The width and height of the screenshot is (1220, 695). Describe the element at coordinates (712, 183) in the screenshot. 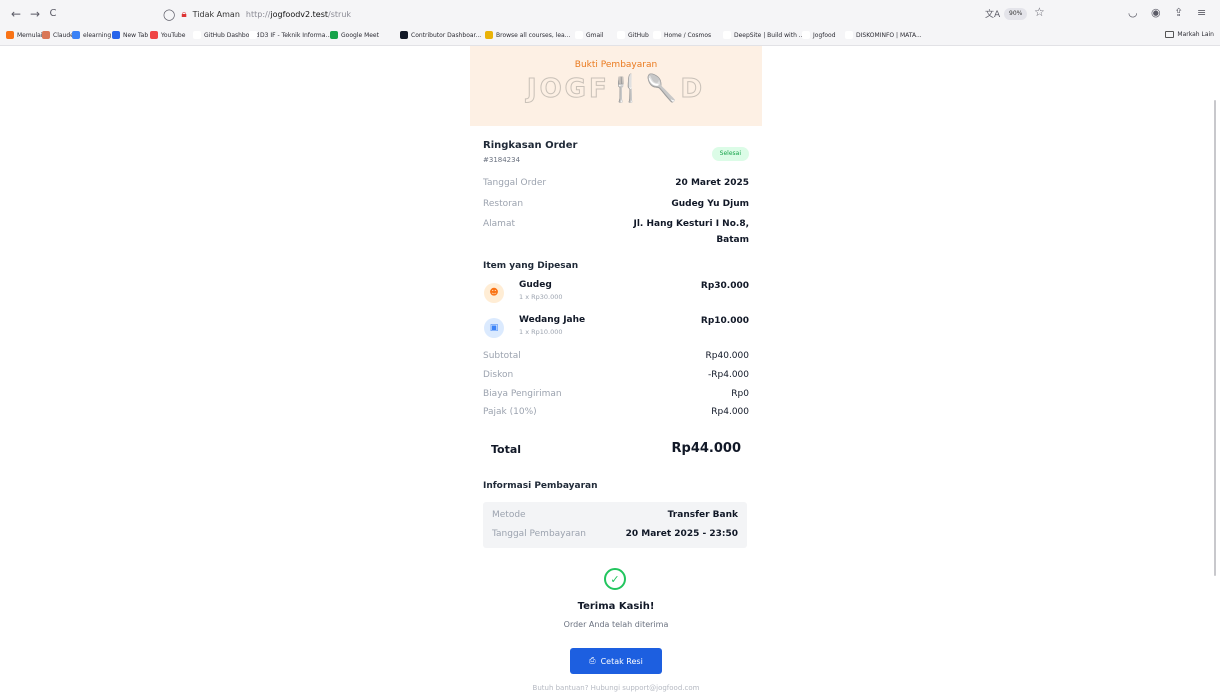

I see `detail-value: 20 Maret 2025` at that location.